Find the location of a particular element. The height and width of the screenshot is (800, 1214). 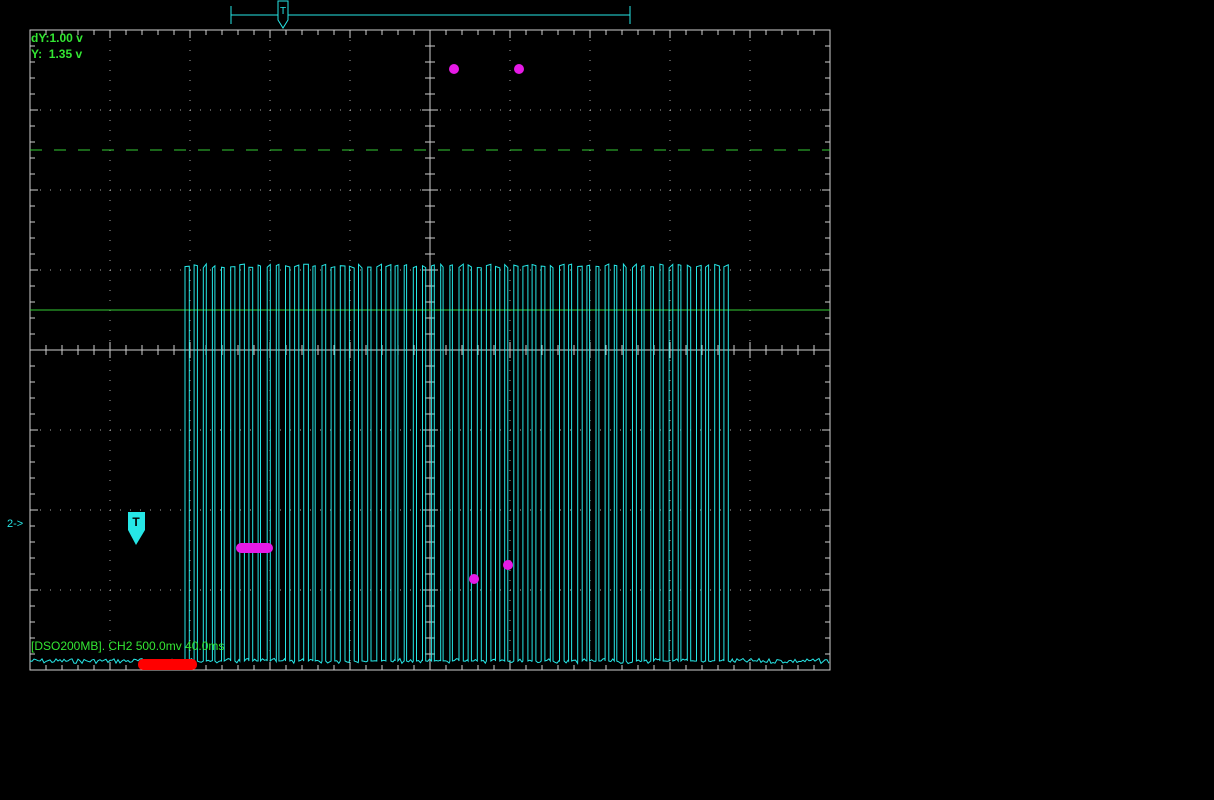

dy-readout: dY:1.00 v is located at coordinates (57, 38).